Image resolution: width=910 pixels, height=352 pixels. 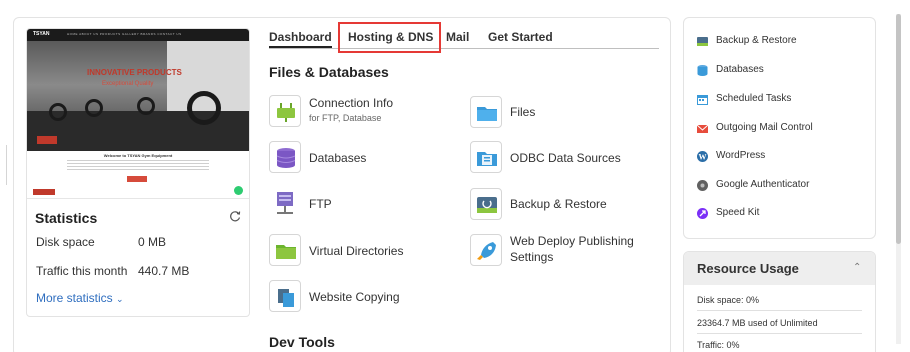 What do you see at coordinates (757, 323) in the screenshot?
I see `disk-usage-detail: 23364.7 MB used of Unlimited` at bounding box center [757, 323].